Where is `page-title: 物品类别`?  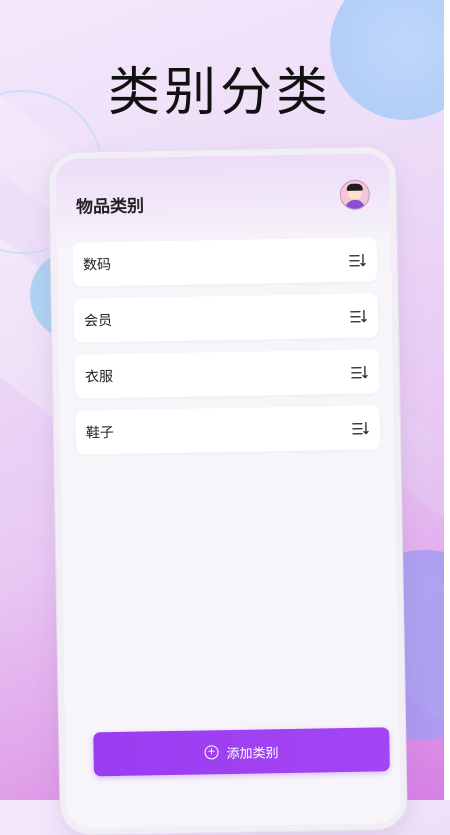 page-title: 物品类别 is located at coordinates (110, 207).